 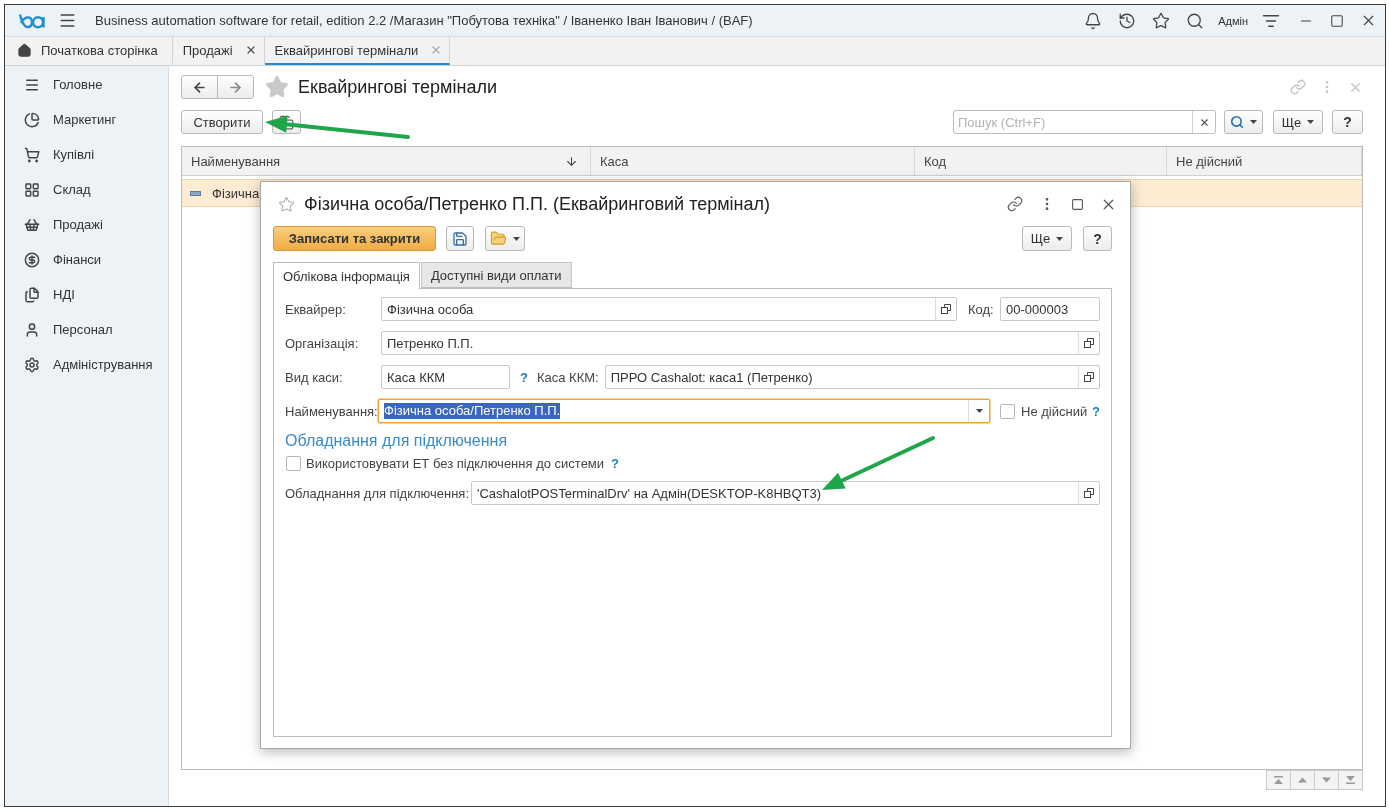 What do you see at coordinates (86, 154) in the screenshot?
I see `sidebar-item: Купівлі` at bounding box center [86, 154].